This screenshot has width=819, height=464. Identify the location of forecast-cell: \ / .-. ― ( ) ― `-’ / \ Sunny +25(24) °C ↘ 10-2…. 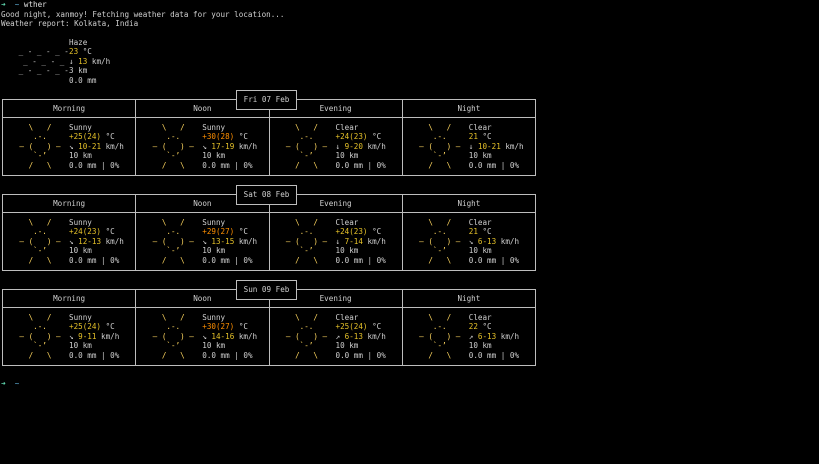
(70, 146).